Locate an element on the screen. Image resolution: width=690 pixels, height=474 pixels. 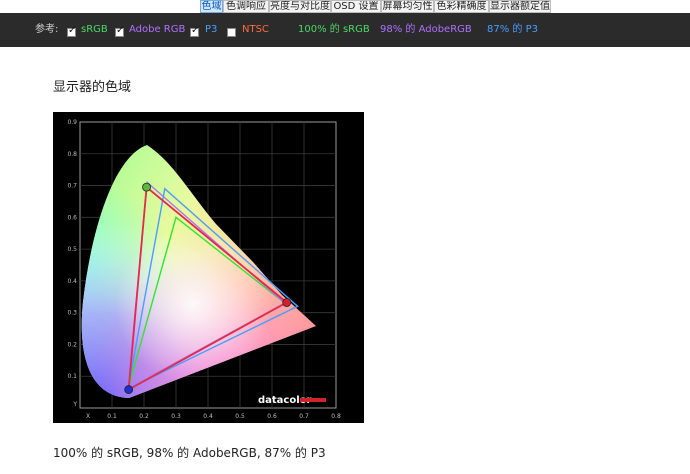
y-tick-label: 0.2 is located at coordinates (72, 344).